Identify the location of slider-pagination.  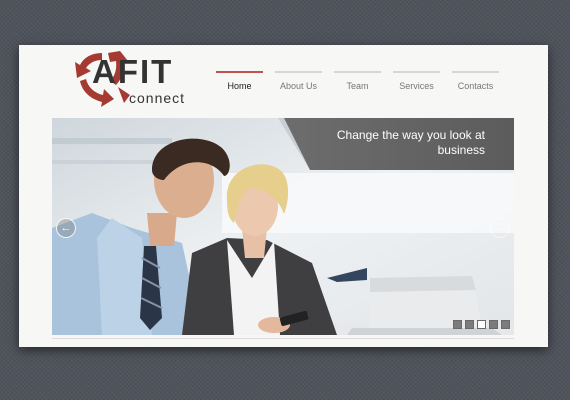
(480, 324).